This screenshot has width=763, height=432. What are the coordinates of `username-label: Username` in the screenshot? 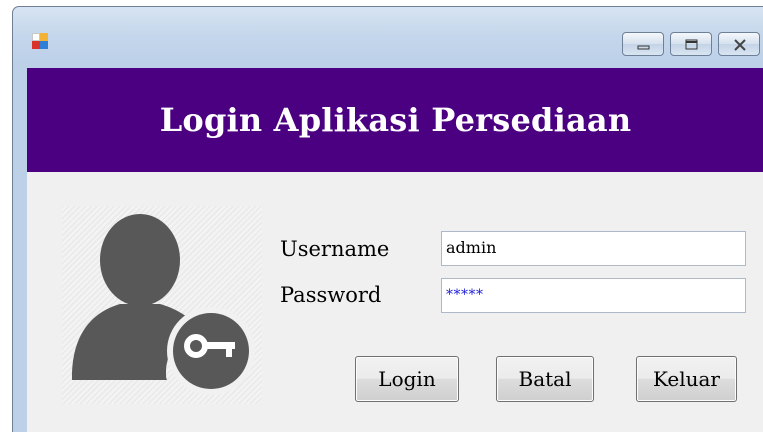 It's located at (335, 249).